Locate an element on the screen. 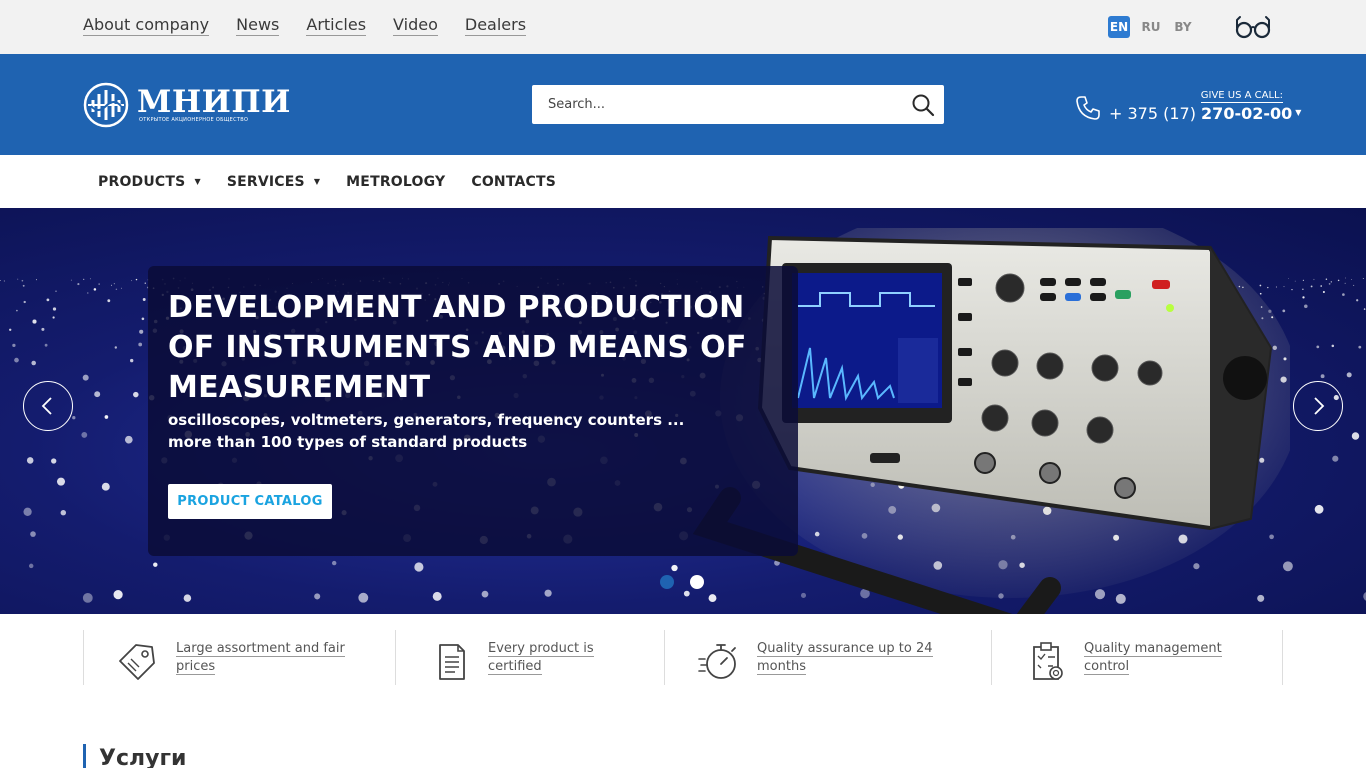  lang-ru: RU is located at coordinates (1151, 27).